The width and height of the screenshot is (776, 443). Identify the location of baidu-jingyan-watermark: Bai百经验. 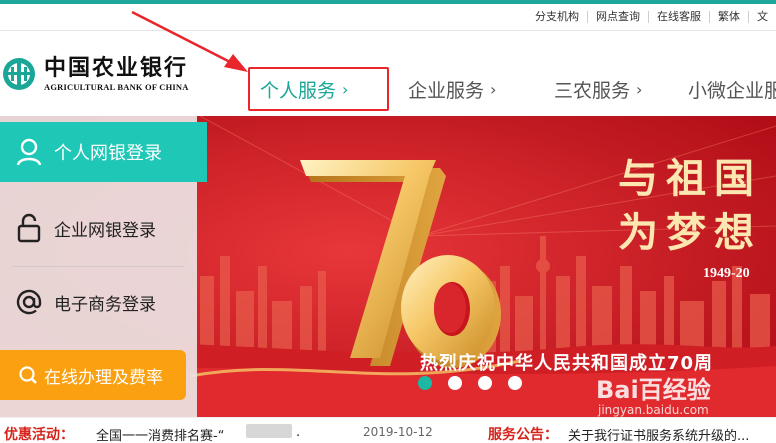
(653, 390).